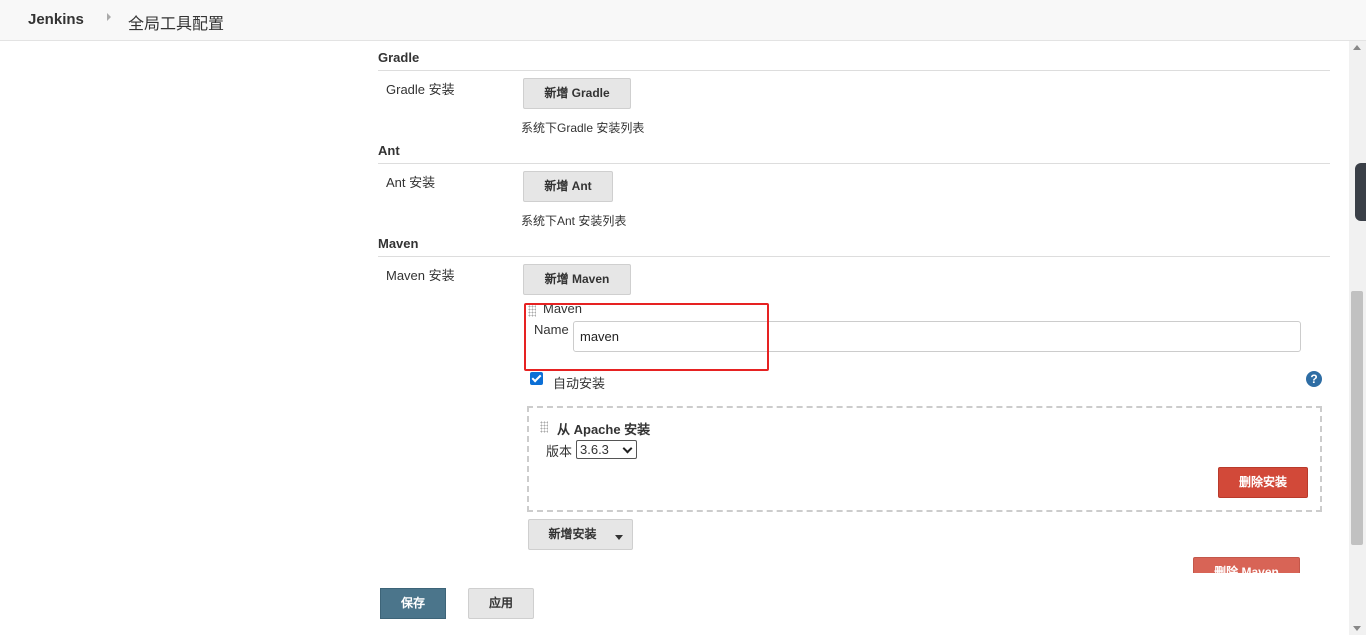 This screenshot has width=1366, height=635. What do you see at coordinates (594, 449) in the screenshot?
I see `version-select-value: 3.6.3` at bounding box center [594, 449].